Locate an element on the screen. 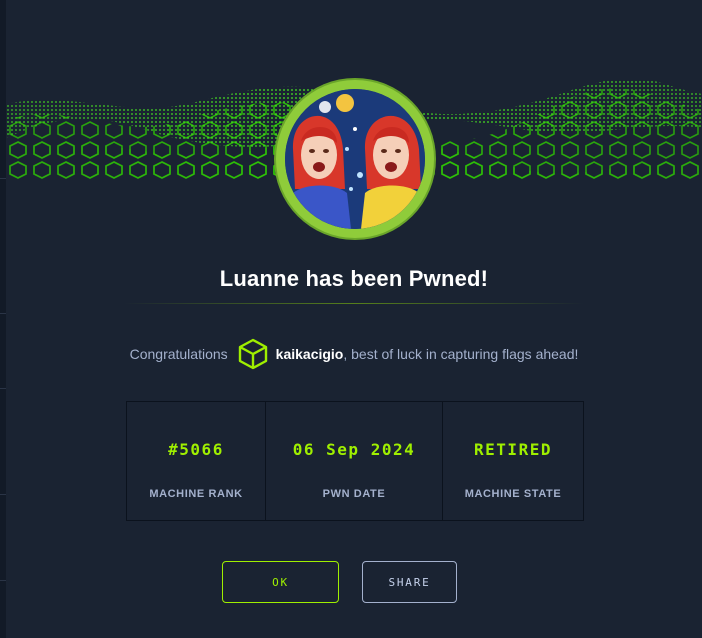  stat-pwn-date: 06 Sep 2024 PWN DATE is located at coordinates (354, 461).